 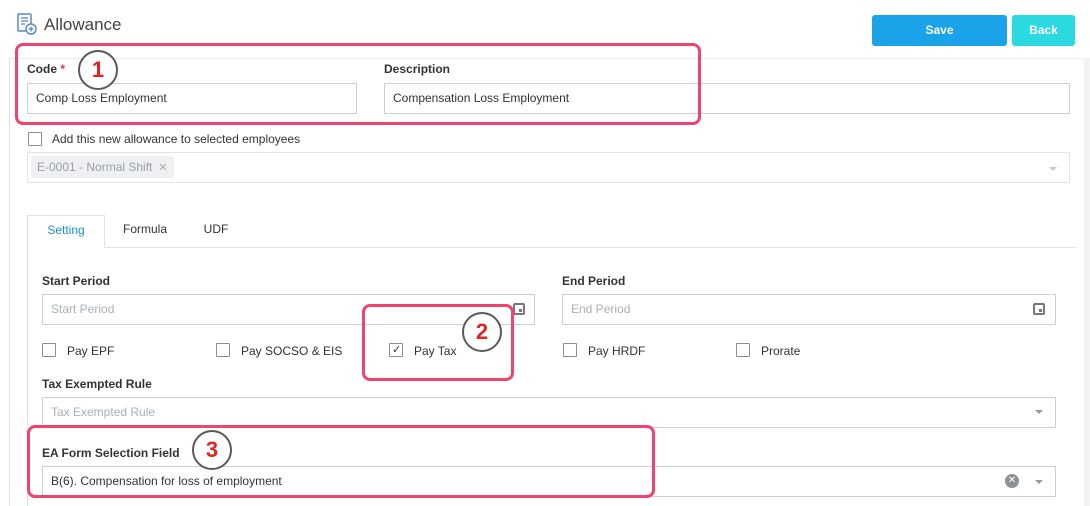 I want to click on allowance-icon, so click(x=27, y=24).